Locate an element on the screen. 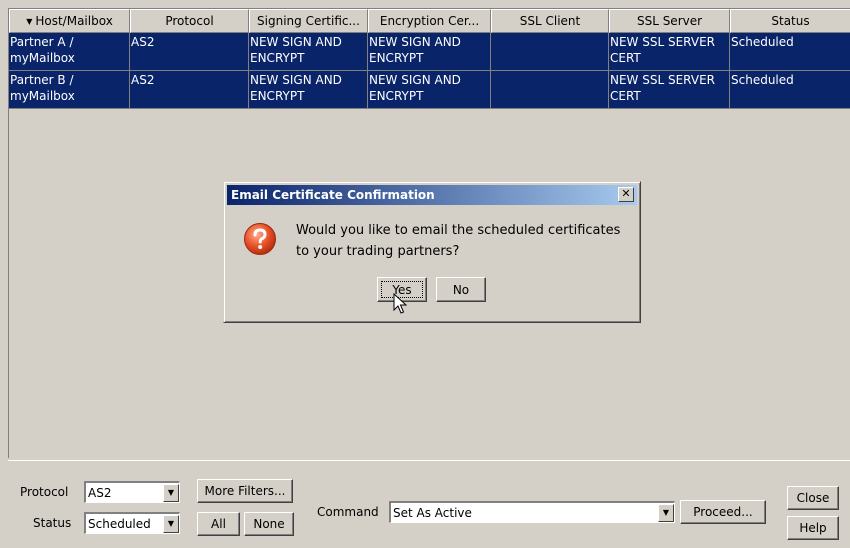 This screenshot has width=850, height=548. dialog-title: Email Certificate Confirmation is located at coordinates (333, 195).